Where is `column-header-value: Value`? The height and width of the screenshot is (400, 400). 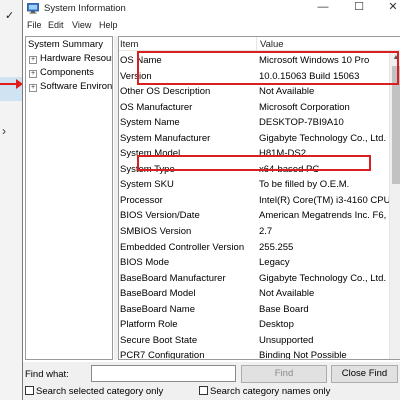
column-header-value: Value is located at coordinates (272, 44).